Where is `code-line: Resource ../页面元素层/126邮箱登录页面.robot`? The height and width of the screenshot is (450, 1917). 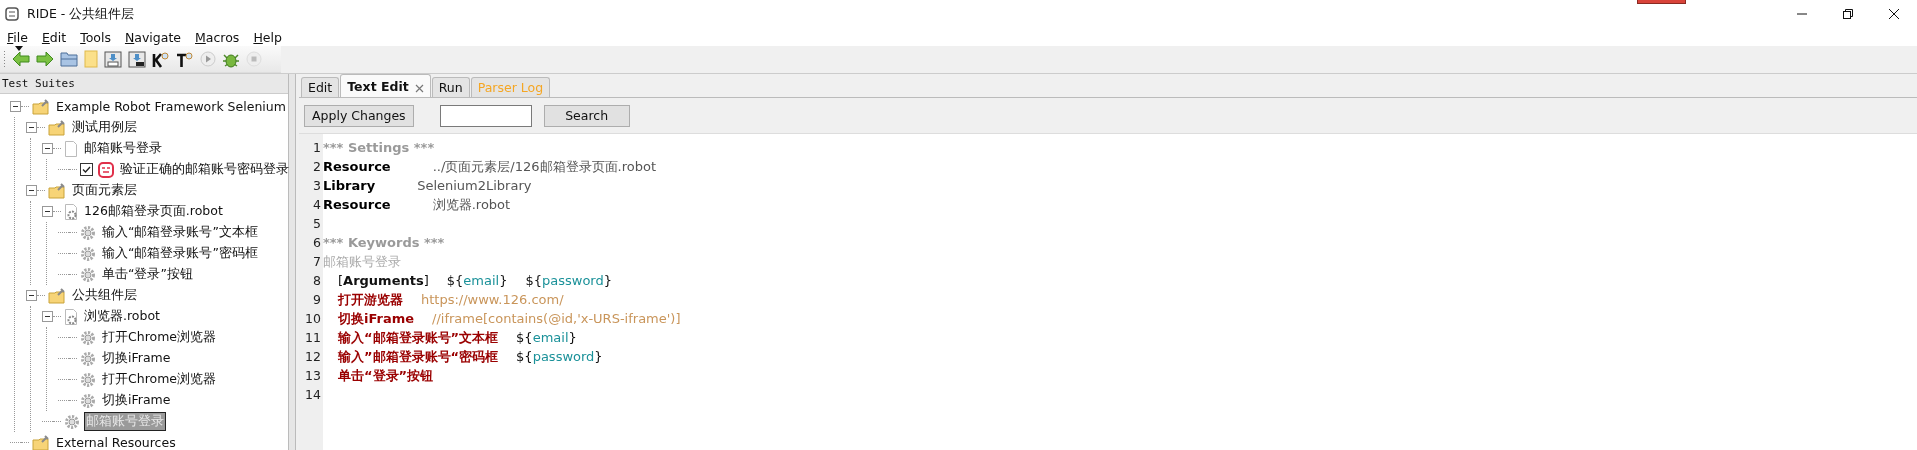
code-line: Resource ../页面元素层/126邮箱登录页面.robot is located at coordinates (489, 166).